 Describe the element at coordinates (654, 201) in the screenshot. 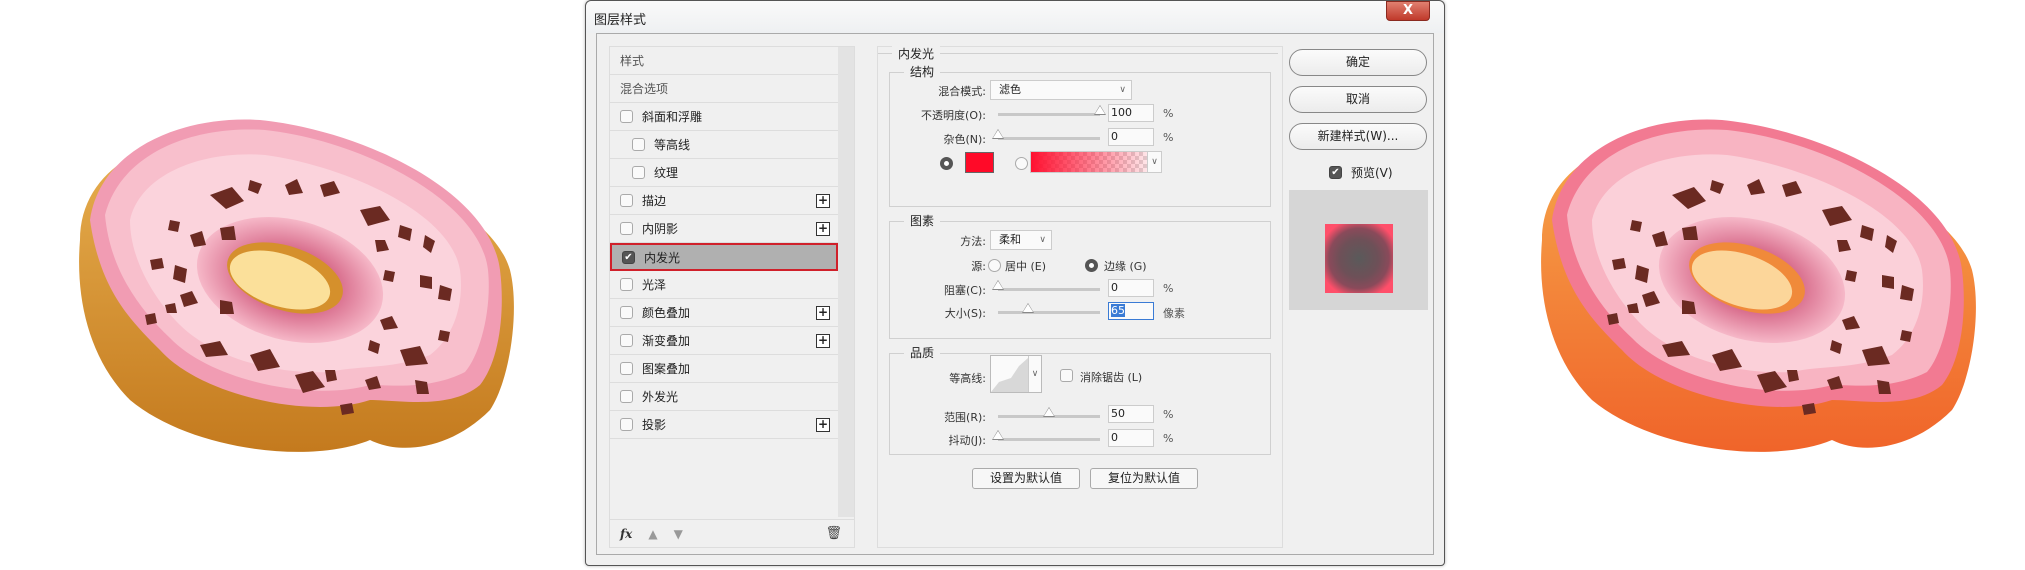

I see `style-item-label: 描边` at that location.